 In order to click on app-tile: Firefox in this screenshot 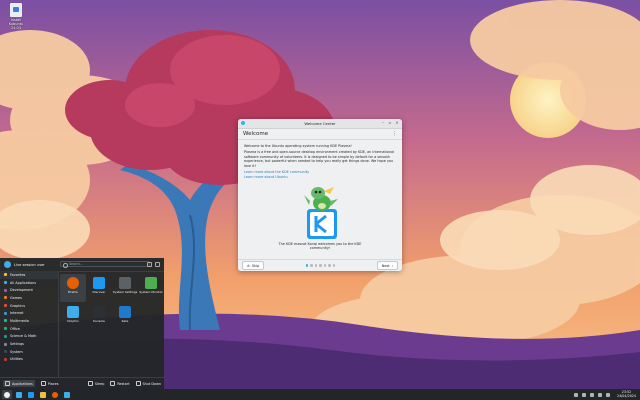, I will do `click(73, 288)`.